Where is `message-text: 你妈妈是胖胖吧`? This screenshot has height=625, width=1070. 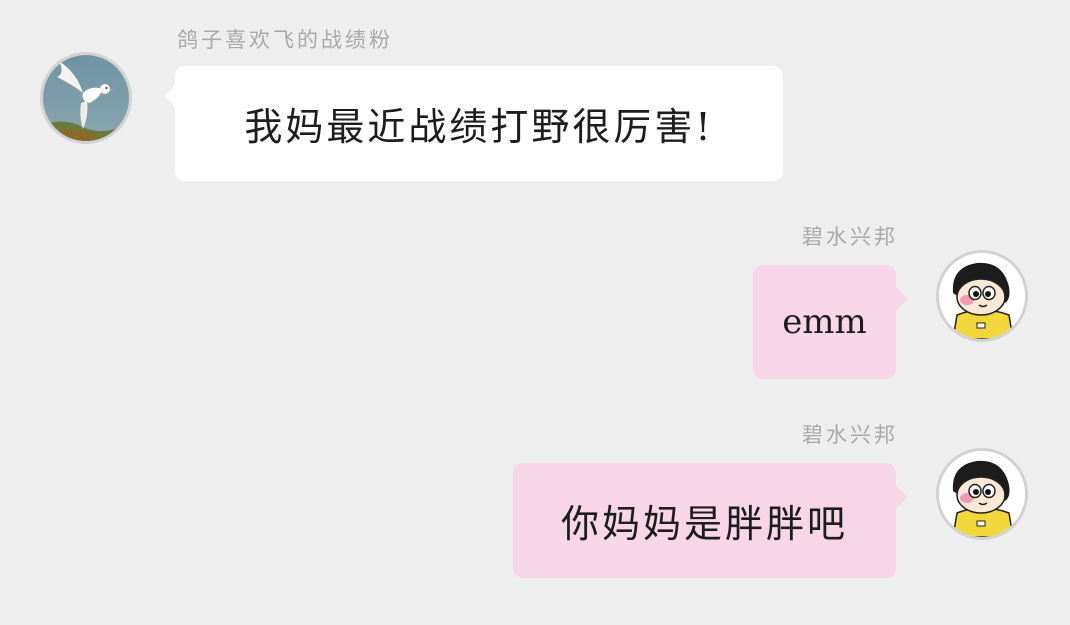 message-text: 你妈妈是胖胖吧 is located at coordinates (704, 524).